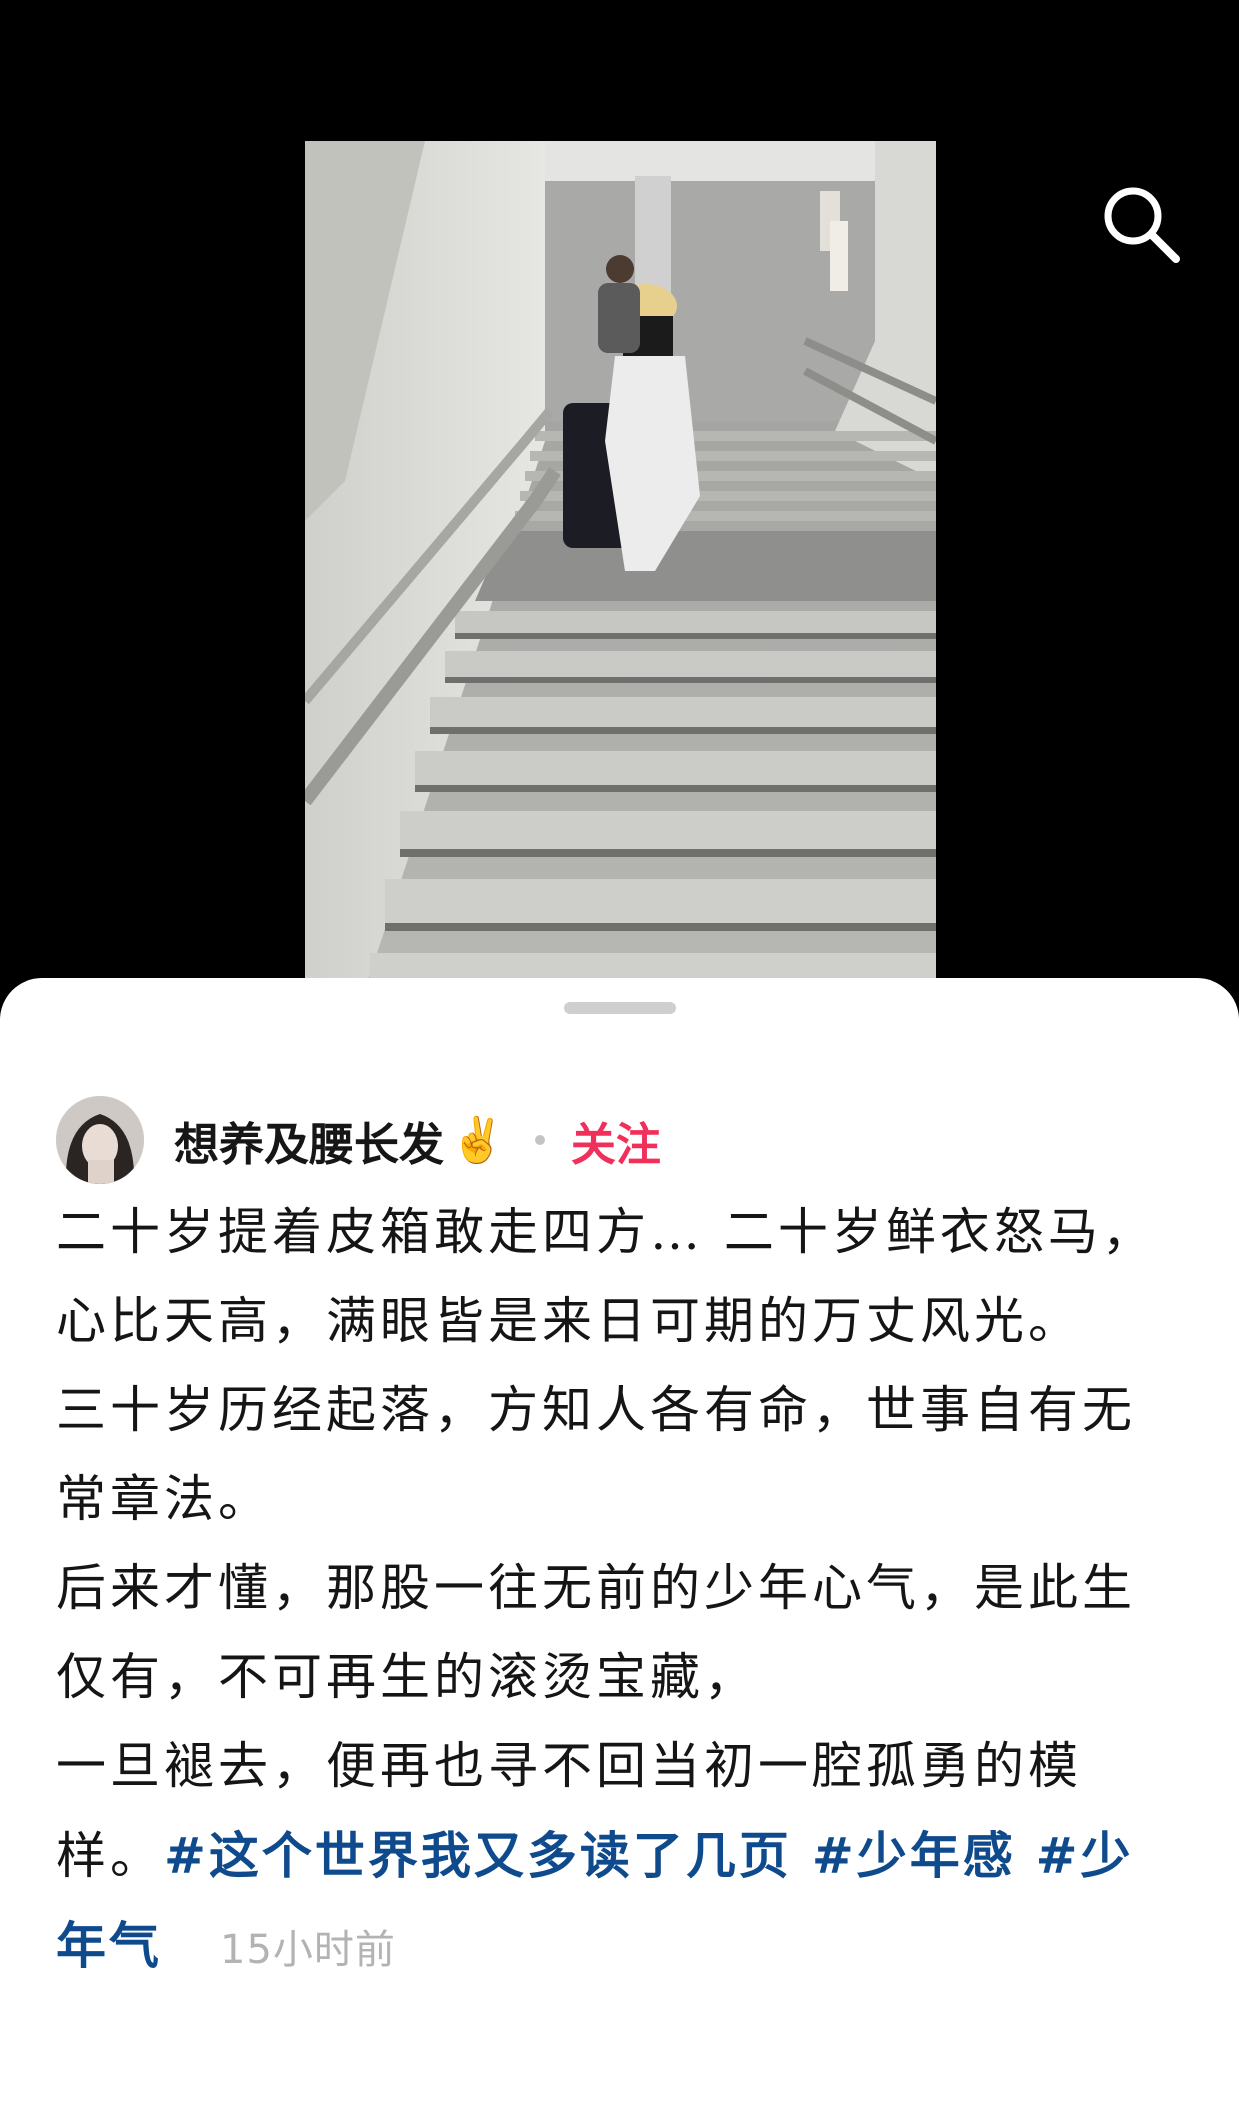  I want to click on author-row: 想养及腰长发 ✌️ 关注, so click(358, 1140).